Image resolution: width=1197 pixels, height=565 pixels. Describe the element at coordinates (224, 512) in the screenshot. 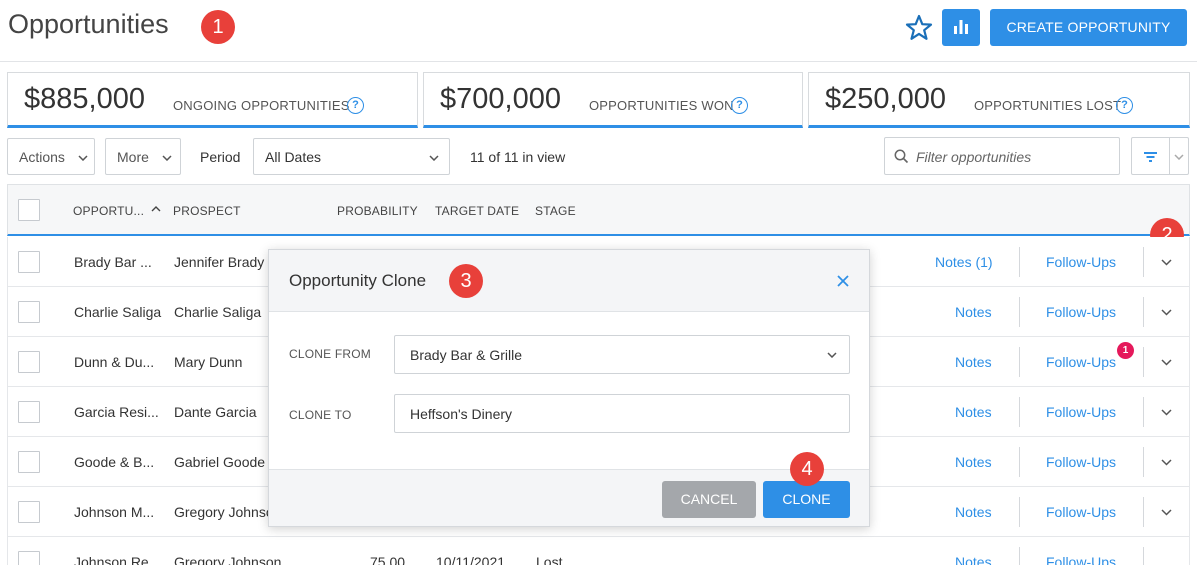

I see `prospect-name: Gregory Johnso` at that location.